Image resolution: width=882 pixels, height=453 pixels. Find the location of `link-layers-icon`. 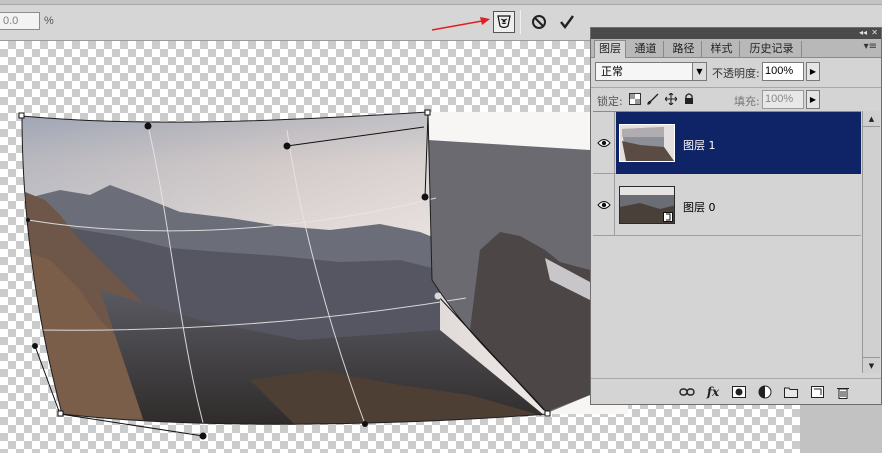

link-layers-icon is located at coordinates (687, 392).